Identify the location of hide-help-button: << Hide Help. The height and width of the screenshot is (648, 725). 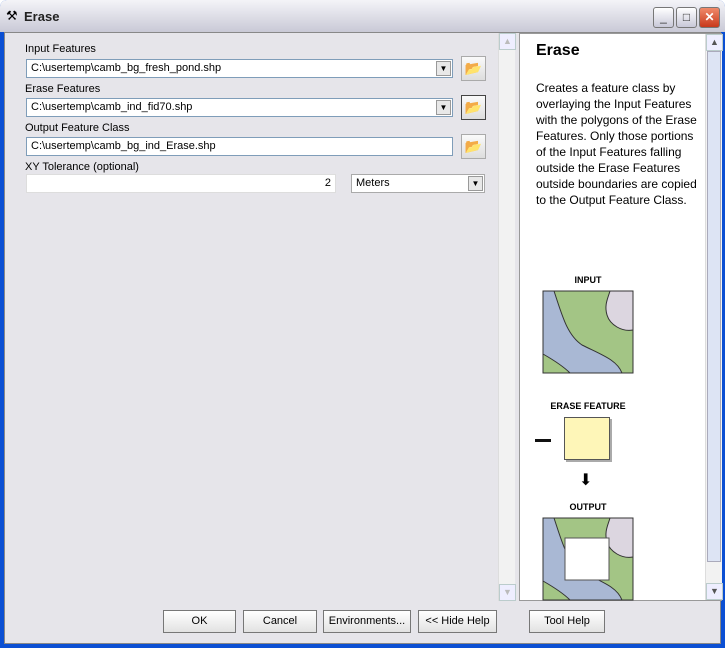
(457, 621).